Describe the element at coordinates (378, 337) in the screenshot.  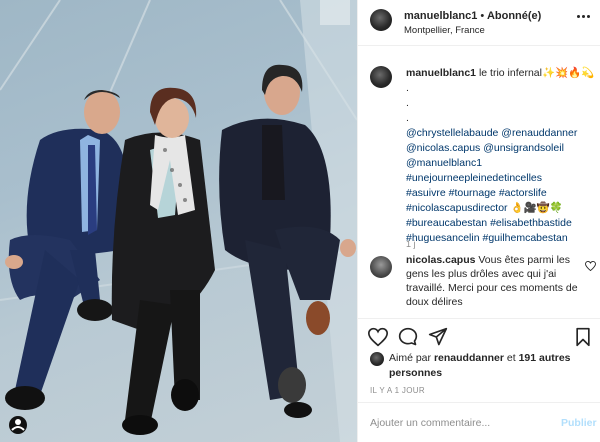
I see `heart-icon` at that location.